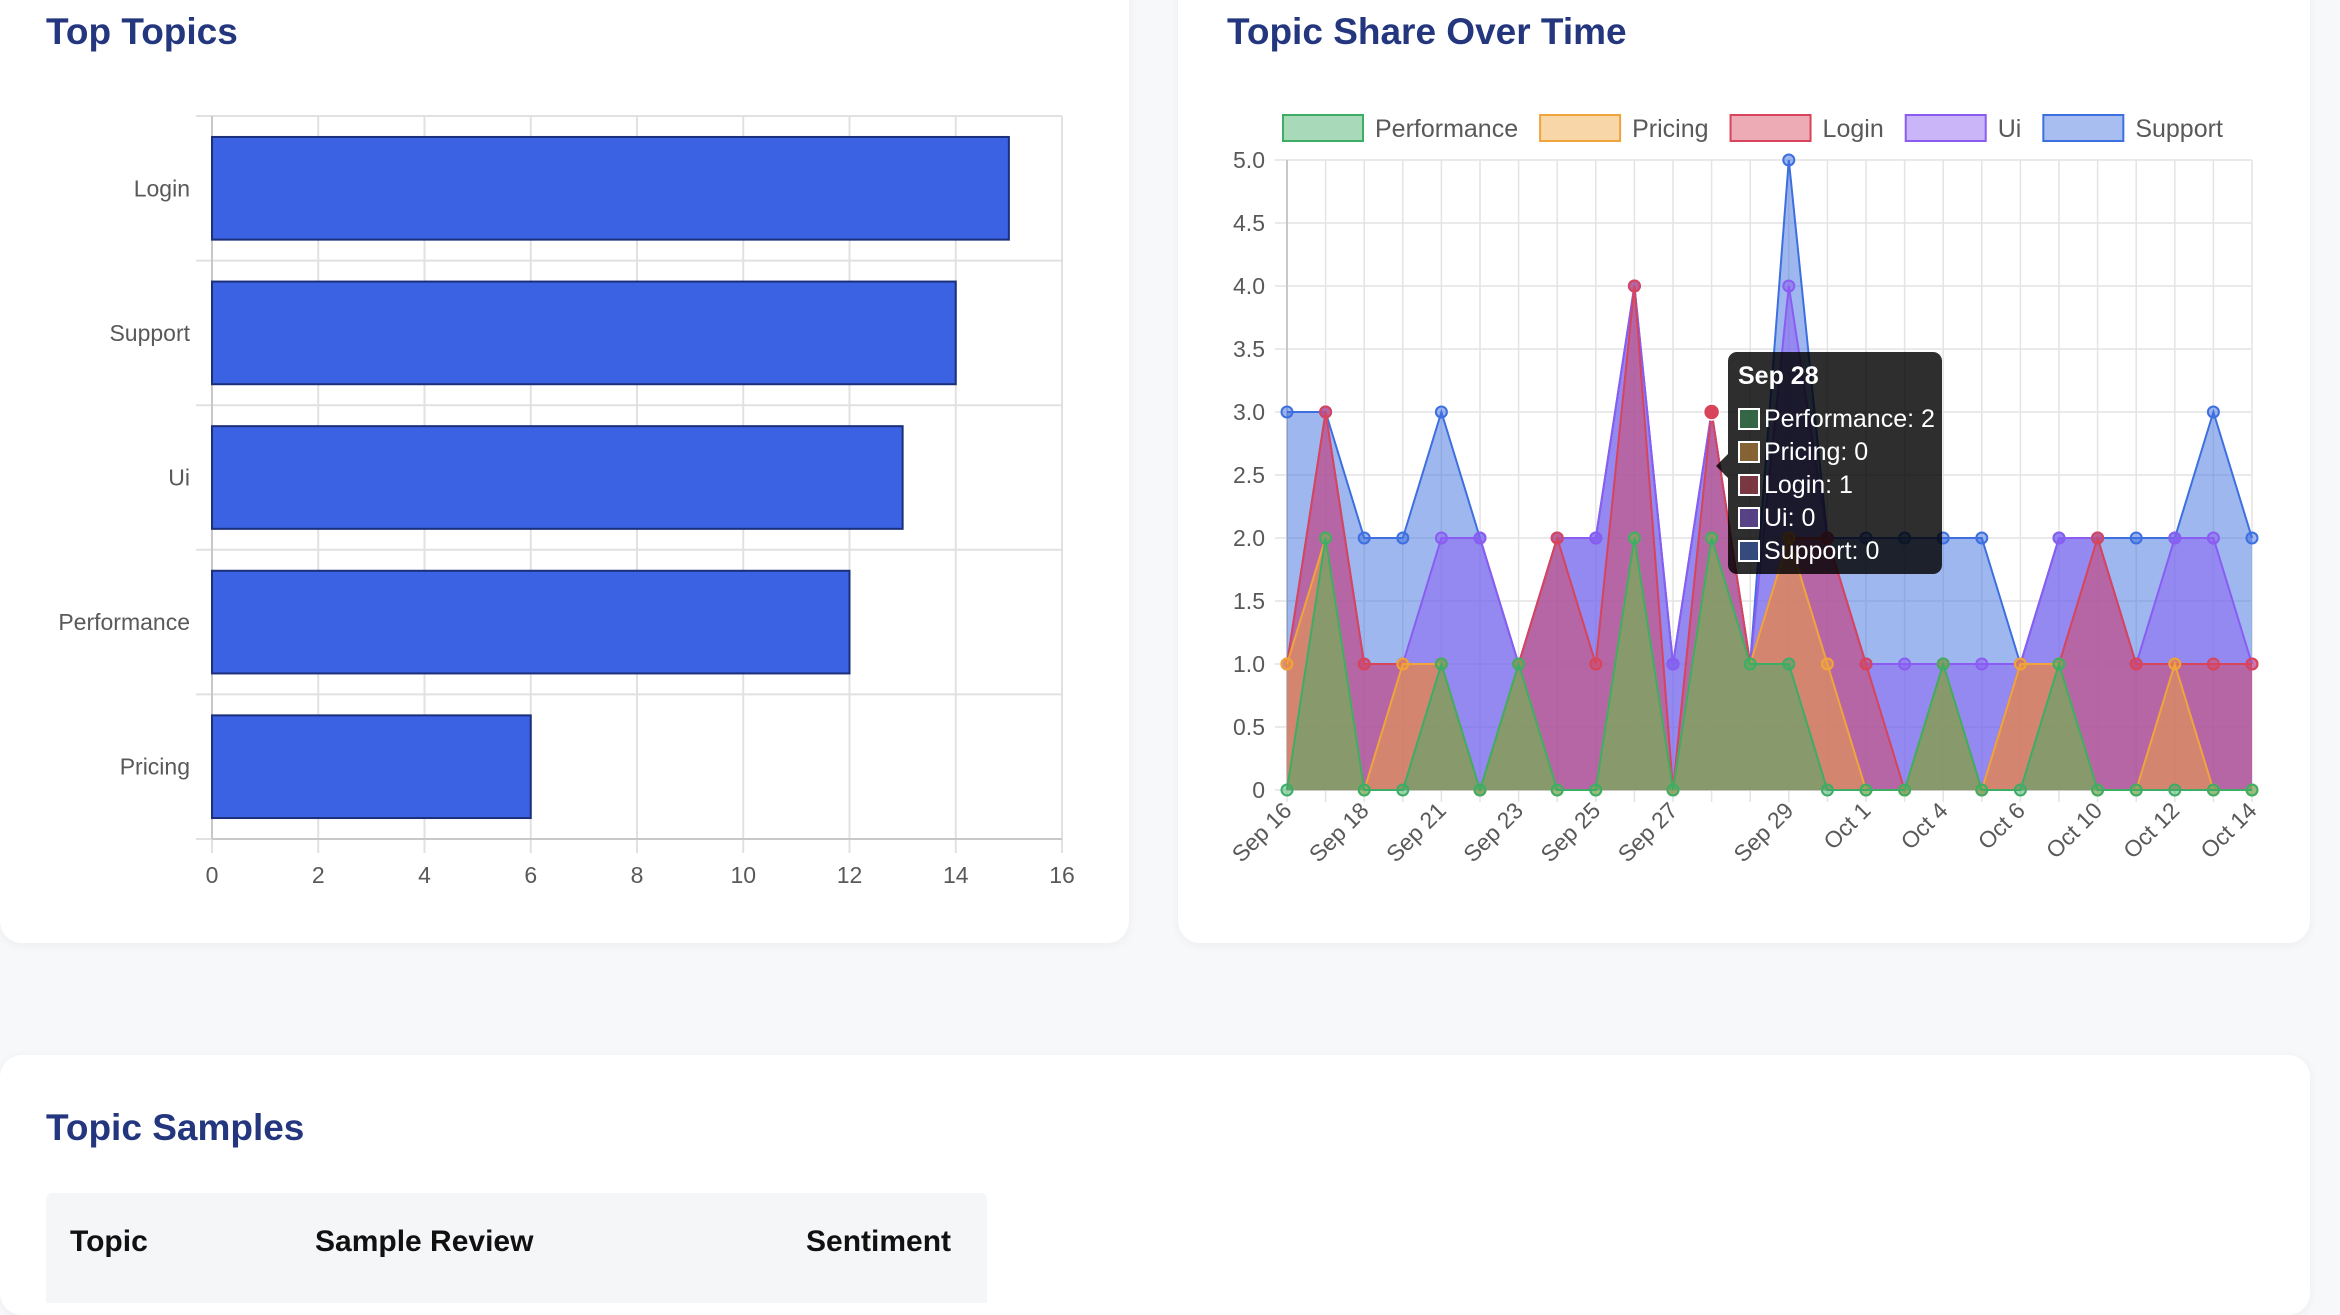  What do you see at coordinates (878, 1242) in the screenshot?
I see `column-header-sentiment: Sentiment` at bounding box center [878, 1242].